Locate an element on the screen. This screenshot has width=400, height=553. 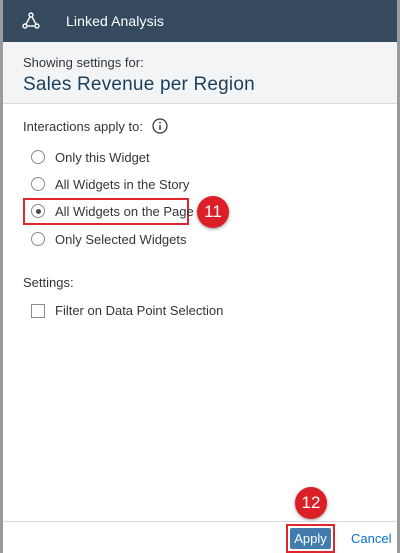
radio-only-selected-widgets: Only Selected Widgets is located at coordinates (109, 239).